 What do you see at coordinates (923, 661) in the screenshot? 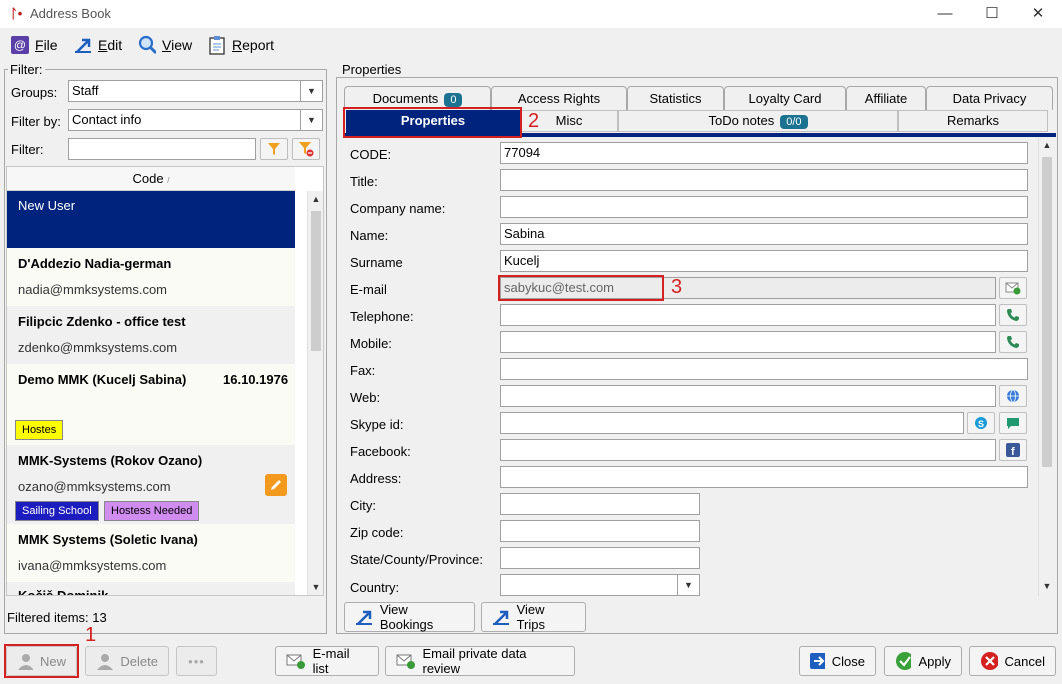
I see `apply-button: Apply` at bounding box center [923, 661].